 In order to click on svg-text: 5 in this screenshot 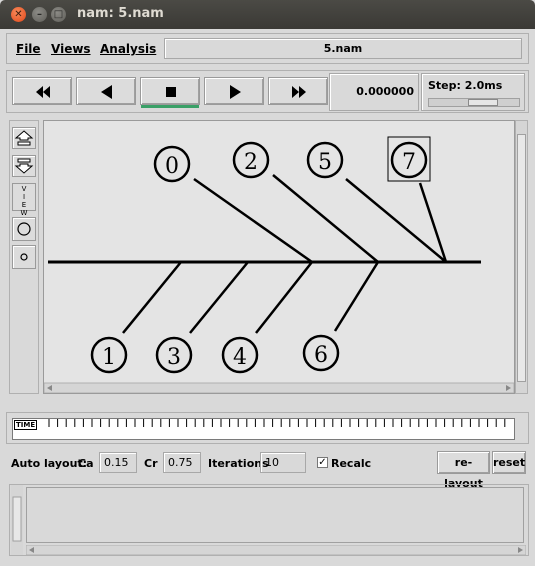, I will do `click(325, 162)`.